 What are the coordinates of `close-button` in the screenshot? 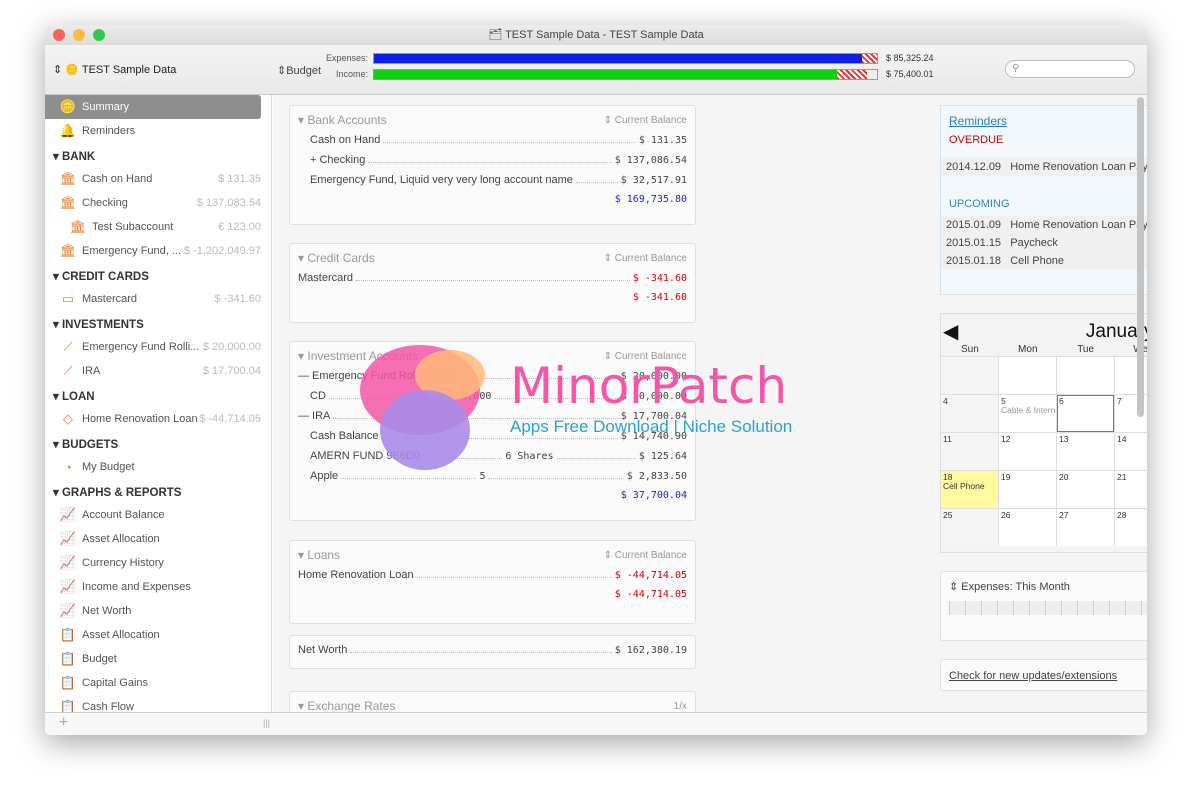 It's located at (59, 35).